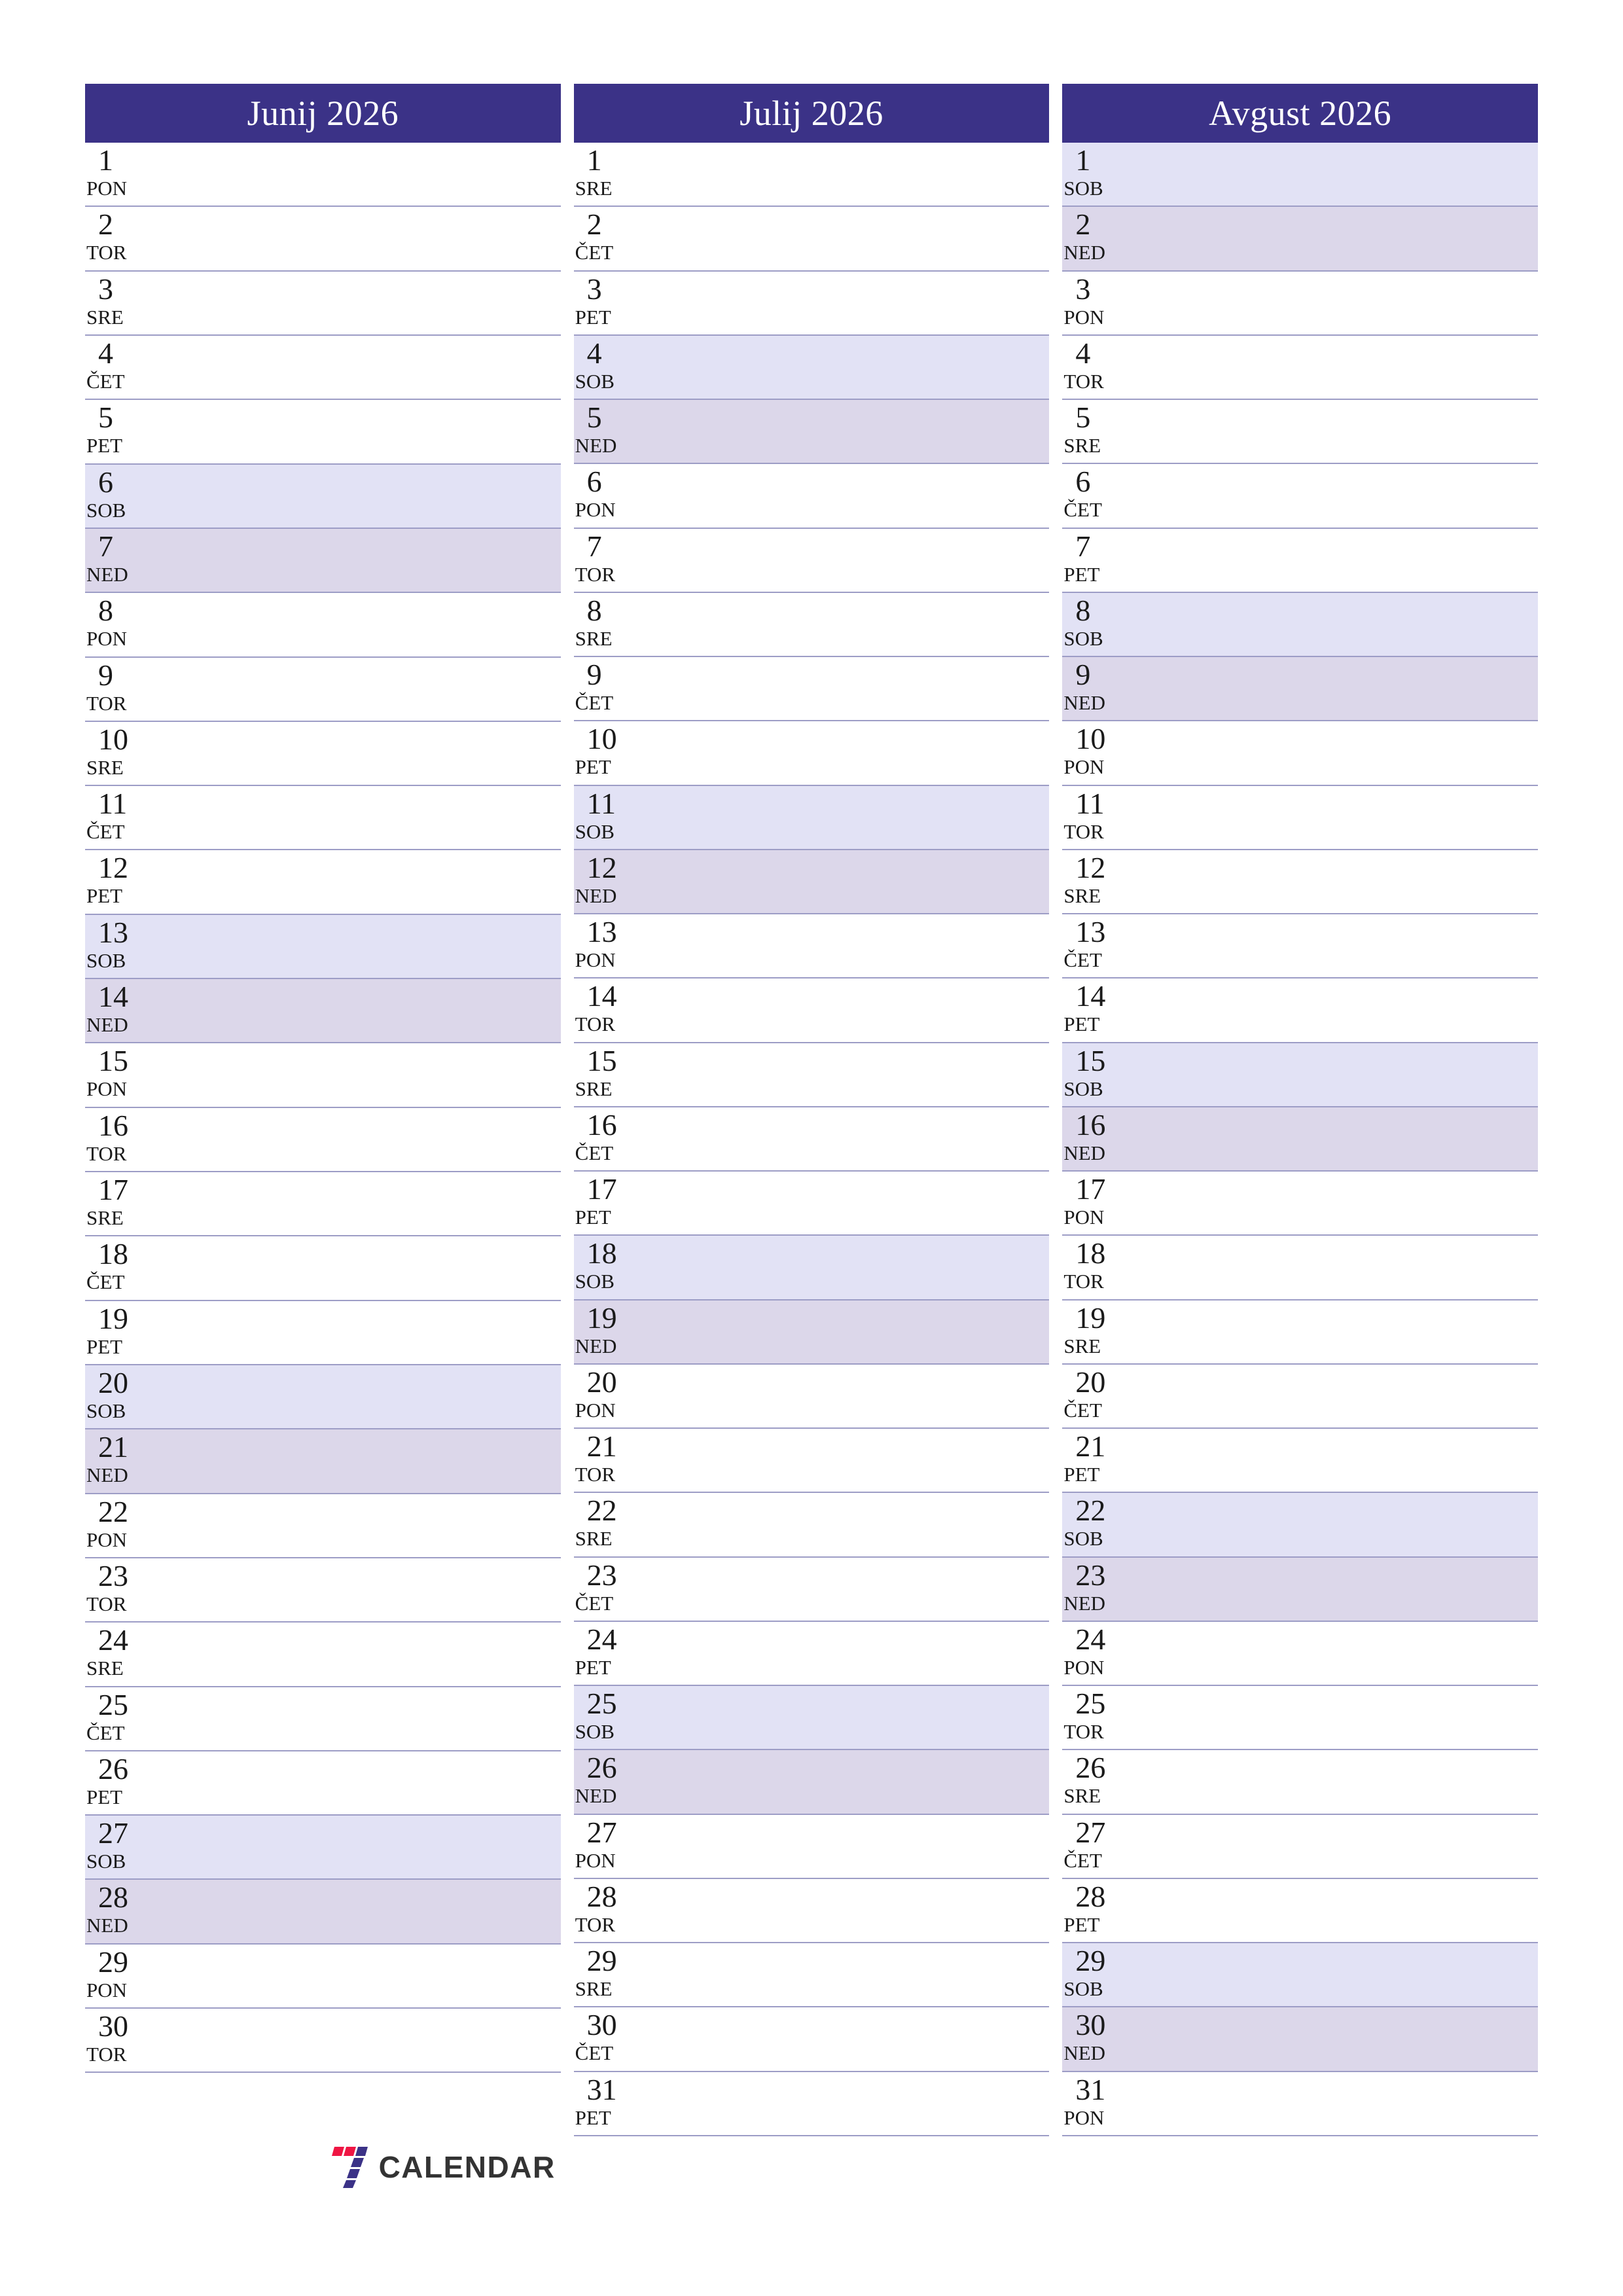  I want to click on day-row: 14 NED, so click(323, 1011).